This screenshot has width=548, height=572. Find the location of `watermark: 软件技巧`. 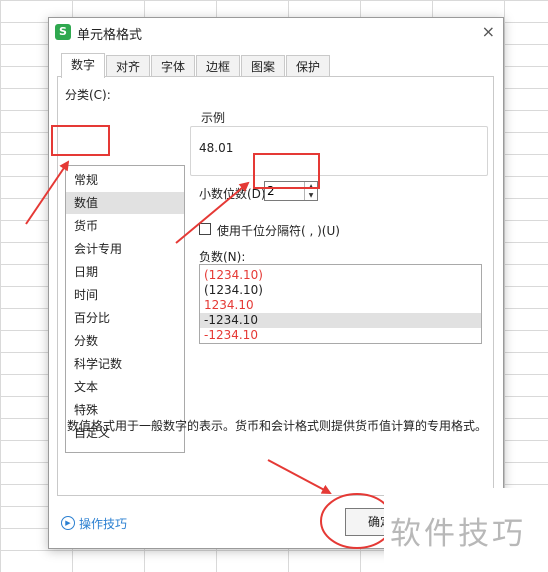

watermark: 软件技巧 is located at coordinates (466, 530).